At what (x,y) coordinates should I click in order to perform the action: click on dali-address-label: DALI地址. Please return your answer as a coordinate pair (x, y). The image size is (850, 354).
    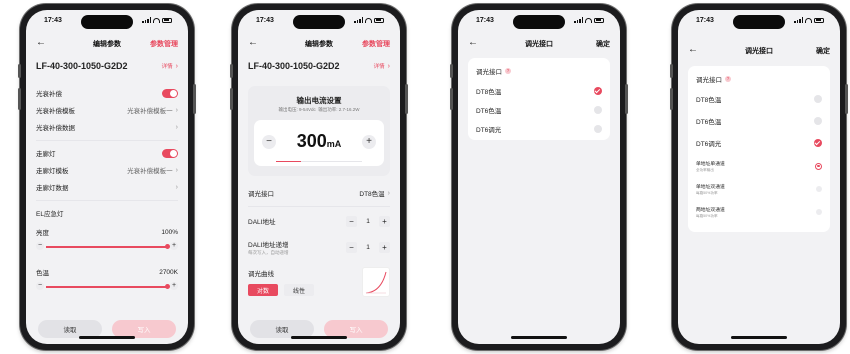
    Looking at the image, I should click on (262, 222).